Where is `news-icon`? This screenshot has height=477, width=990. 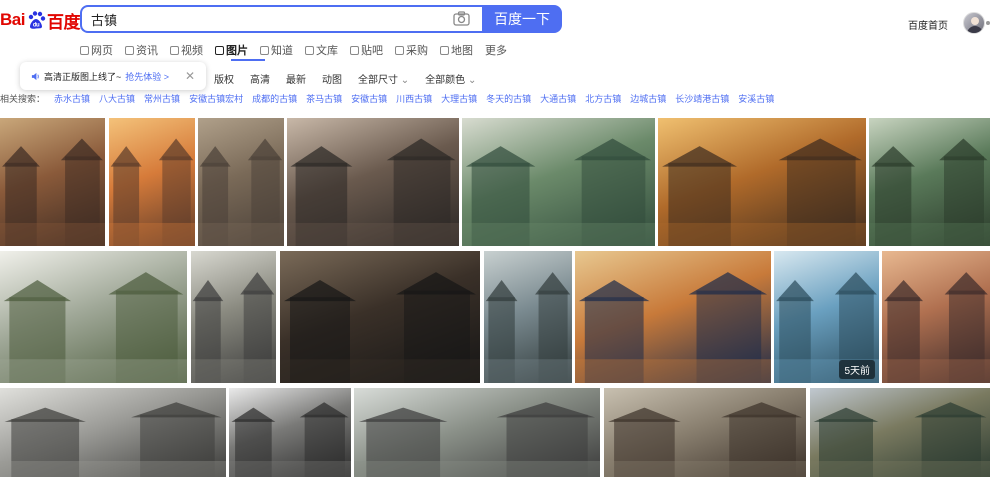
news-icon is located at coordinates (129, 50).